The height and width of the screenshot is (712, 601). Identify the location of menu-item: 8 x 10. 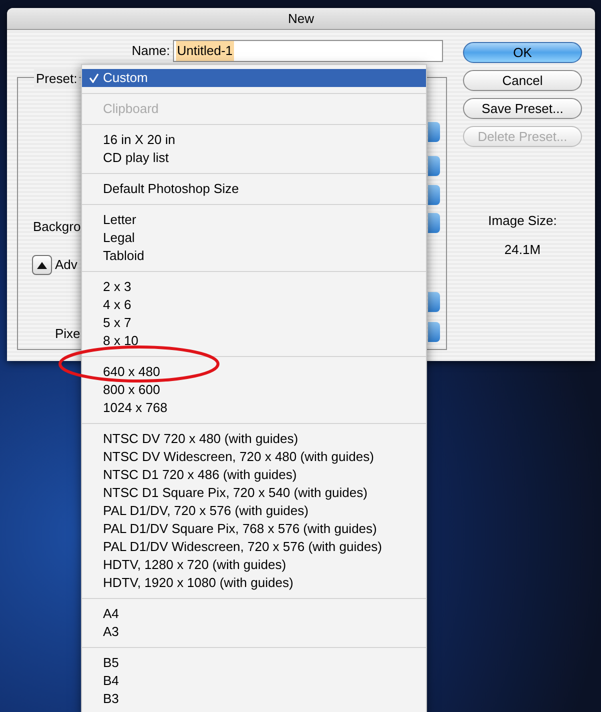
(254, 341).